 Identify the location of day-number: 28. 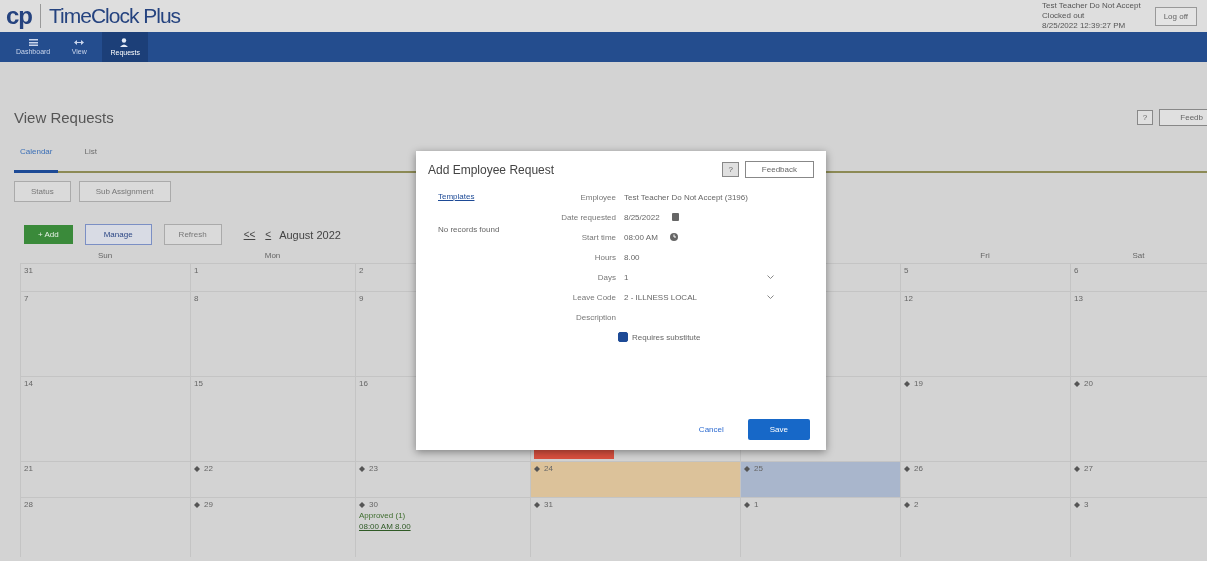
(28, 504).